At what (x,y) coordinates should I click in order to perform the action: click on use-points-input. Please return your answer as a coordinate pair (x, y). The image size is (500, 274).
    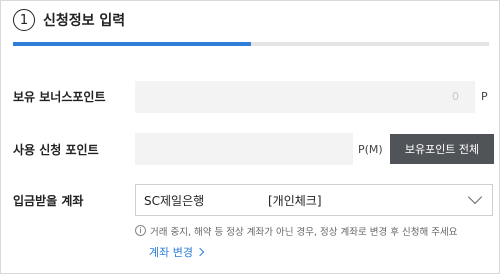
    Looking at the image, I should click on (244, 149).